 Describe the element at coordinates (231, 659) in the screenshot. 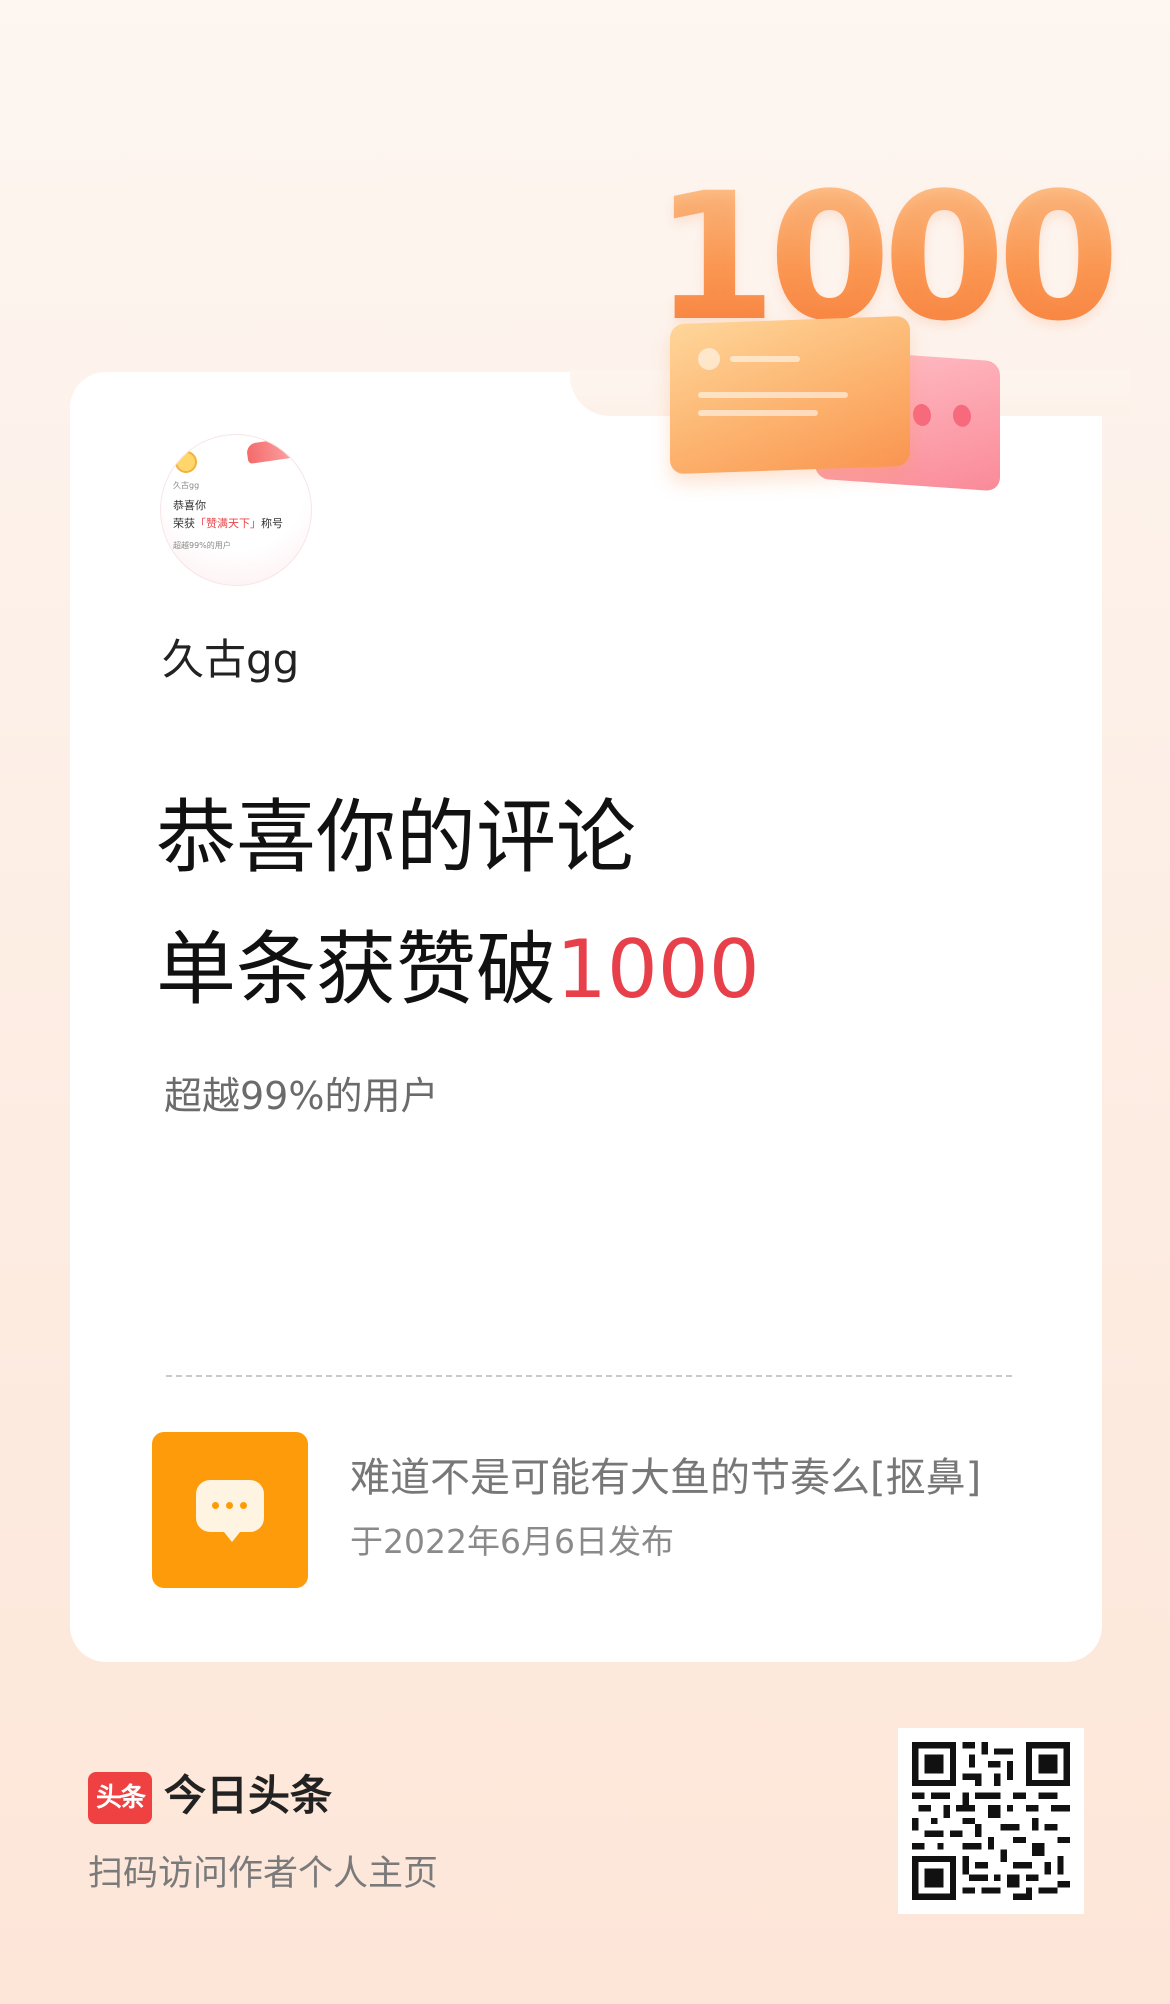

I see `username: 久古gg` at that location.